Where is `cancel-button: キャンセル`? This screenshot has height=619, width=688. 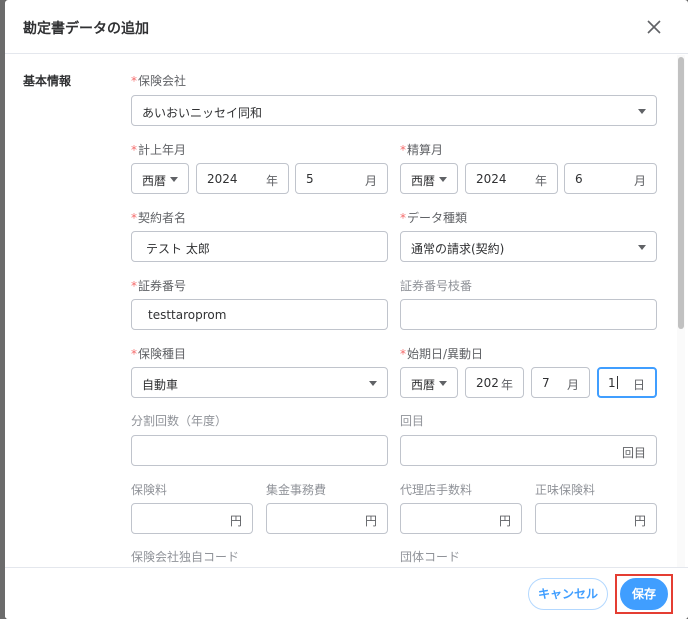 cancel-button: キャンセル is located at coordinates (568, 594).